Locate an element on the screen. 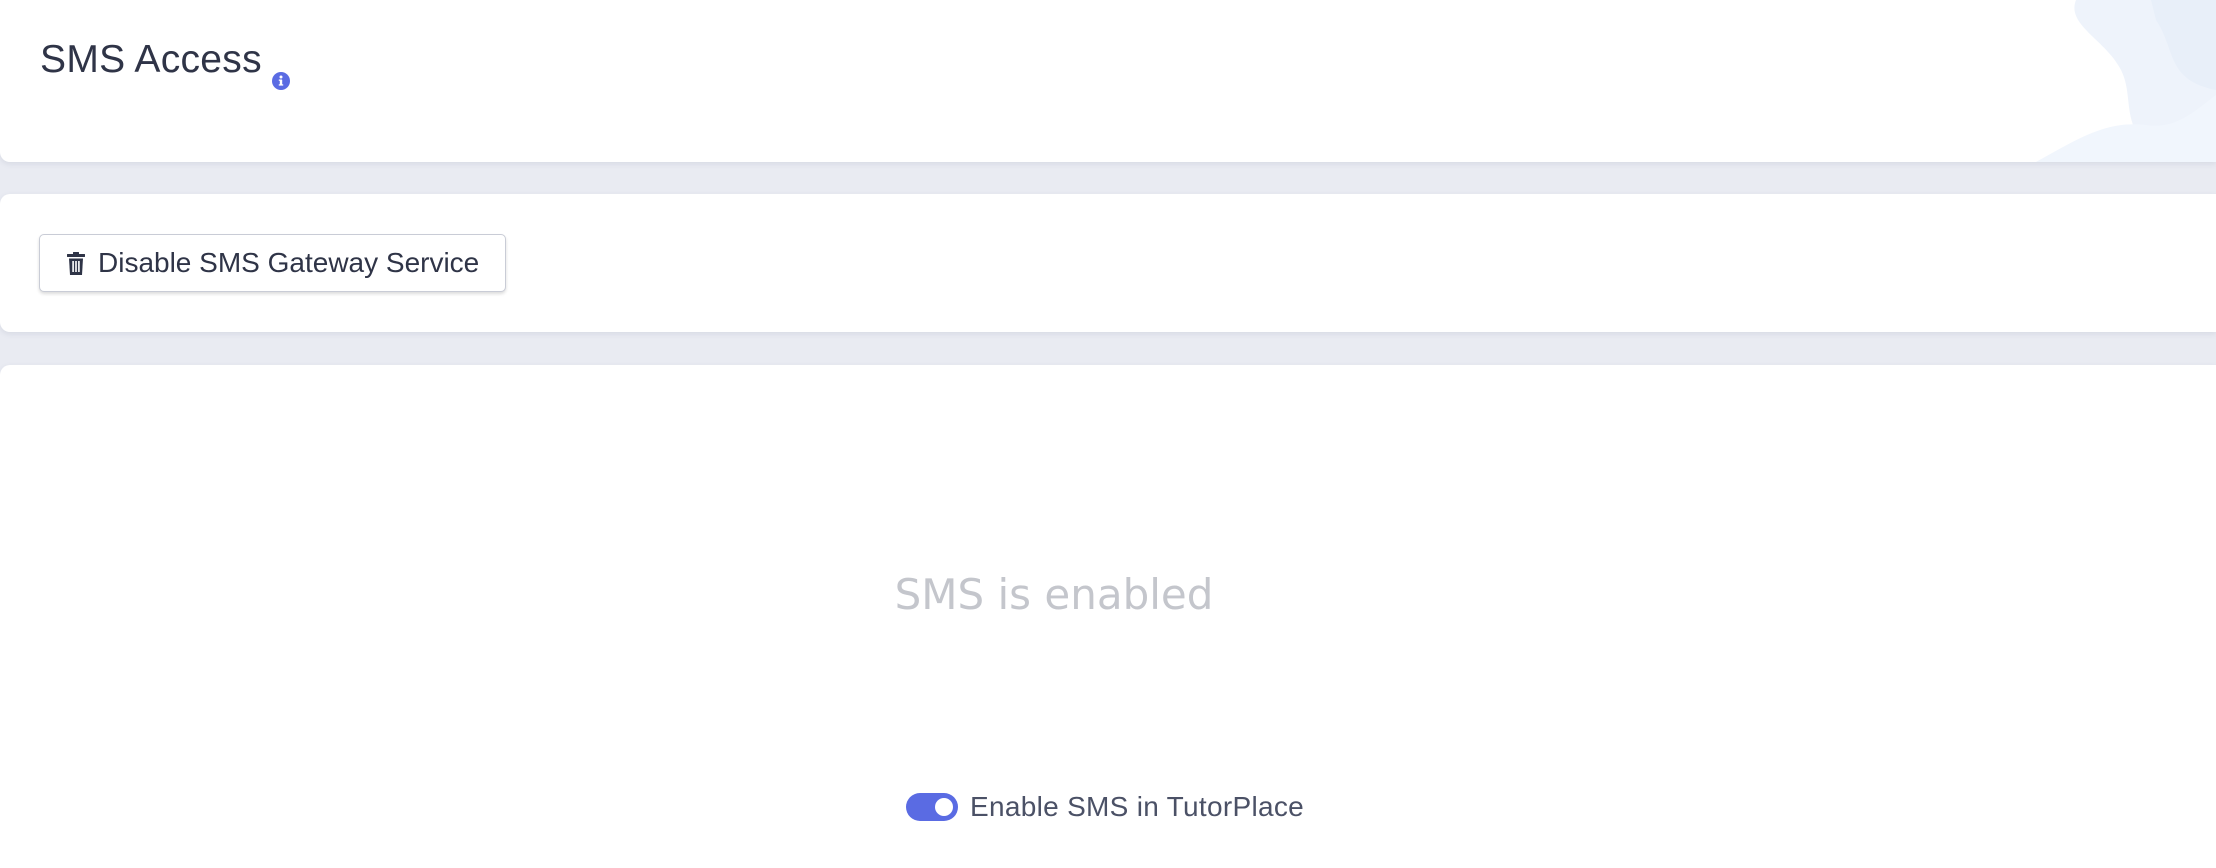 This screenshot has width=2216, height=868. enable-sms-toggle-label: Enable SMS in TutorPlace is located at coordinates (1137, 806).